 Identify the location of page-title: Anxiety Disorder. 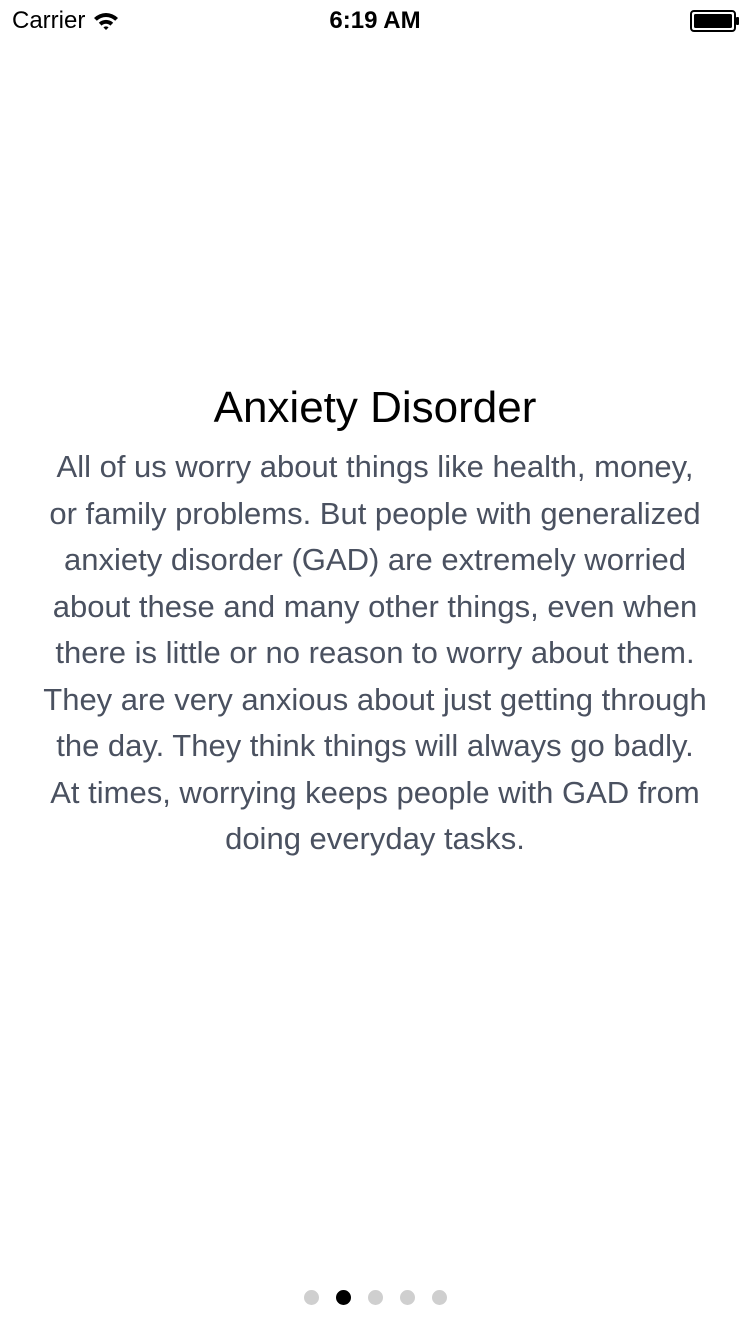
(375, 407).